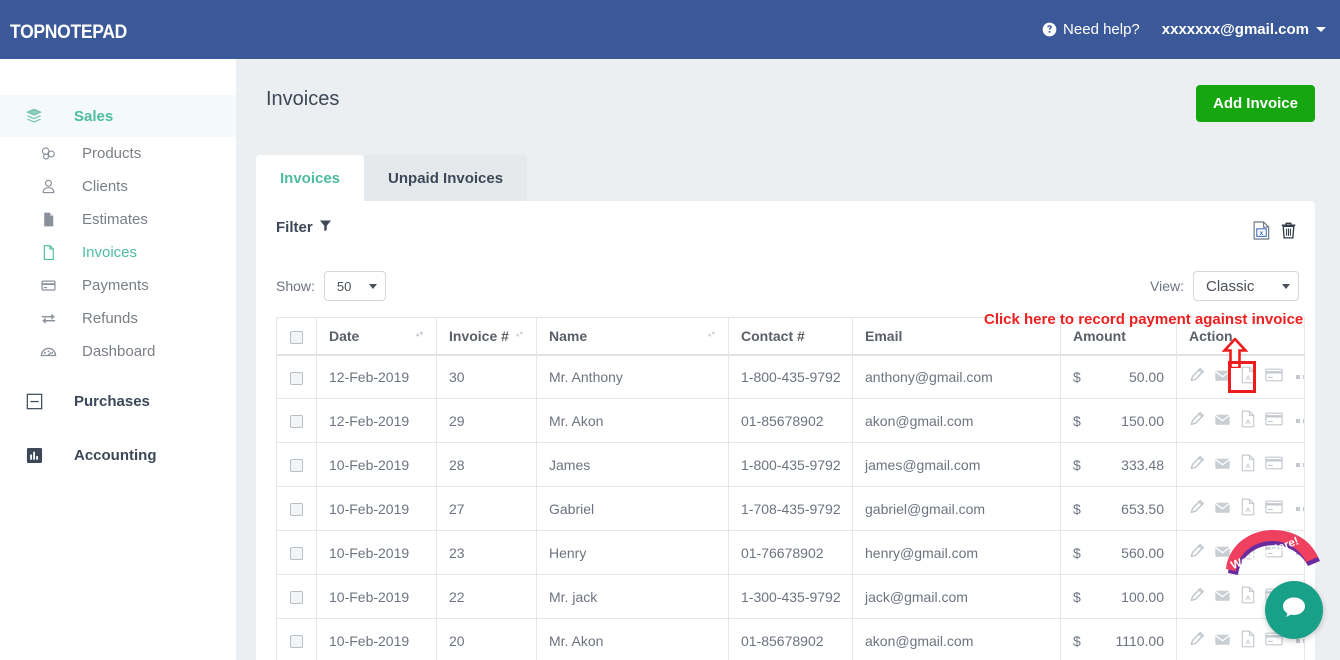  Describe the element at coordinates (632, 464) in the screenshot. I see `cell-name: James` at that location.